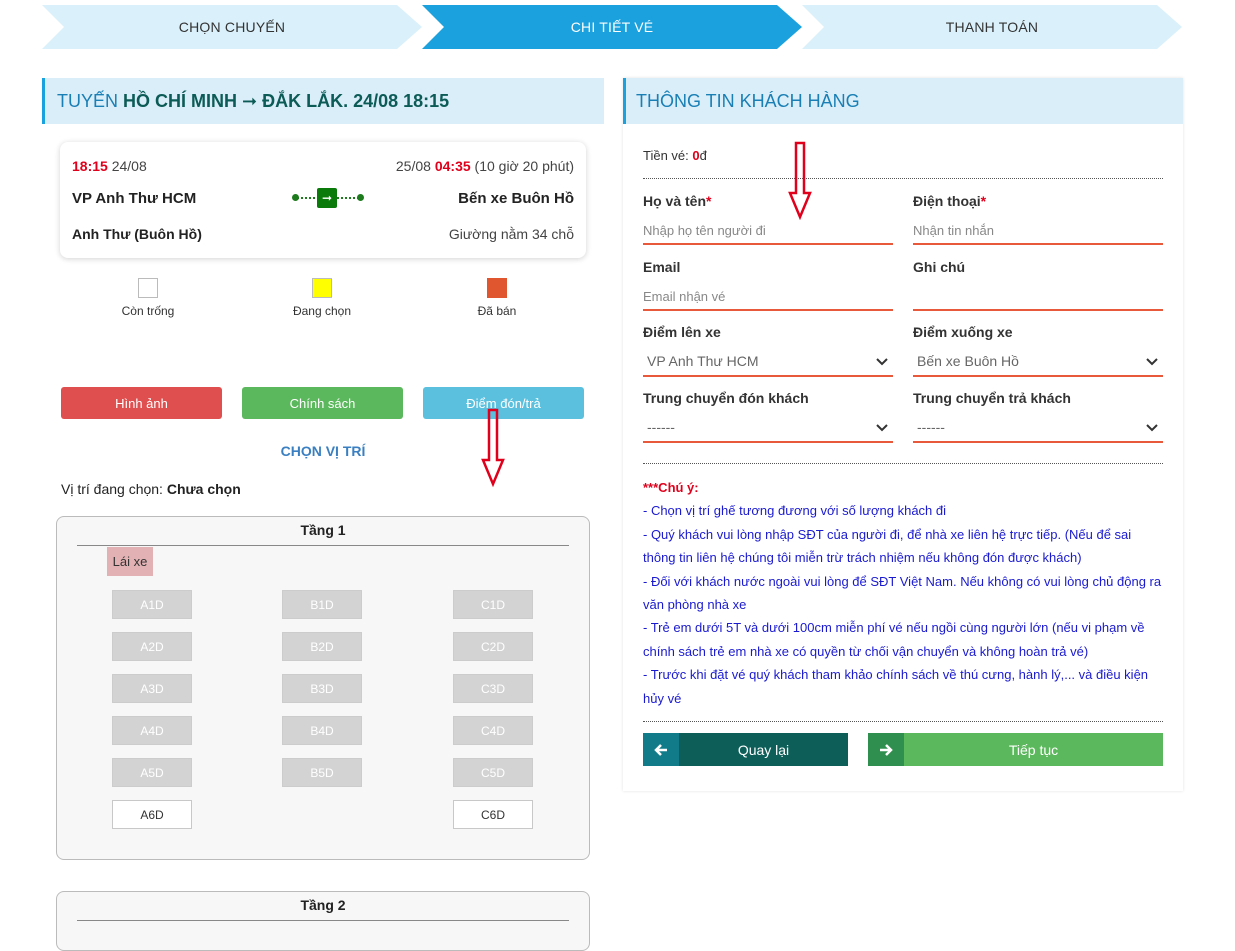 The width and height of the screenshot is (1235, 951). What do you see at coordinates (322, 604) in the screenshot?
I see `seat-b1d: B1D` at bounding box center [322, 604].